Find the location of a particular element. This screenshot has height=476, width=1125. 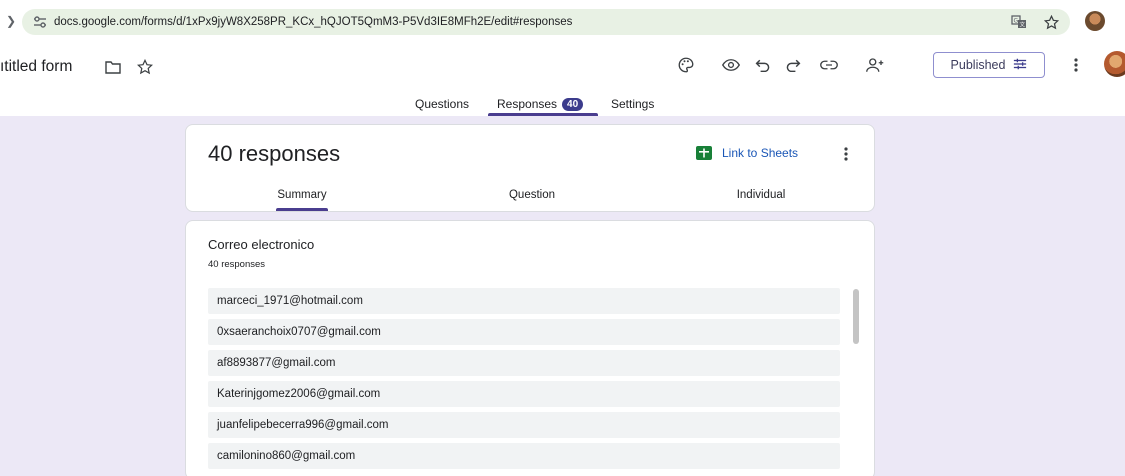

response-item: marceci_1971@hotmail.com is located at coordinates (524, 301).